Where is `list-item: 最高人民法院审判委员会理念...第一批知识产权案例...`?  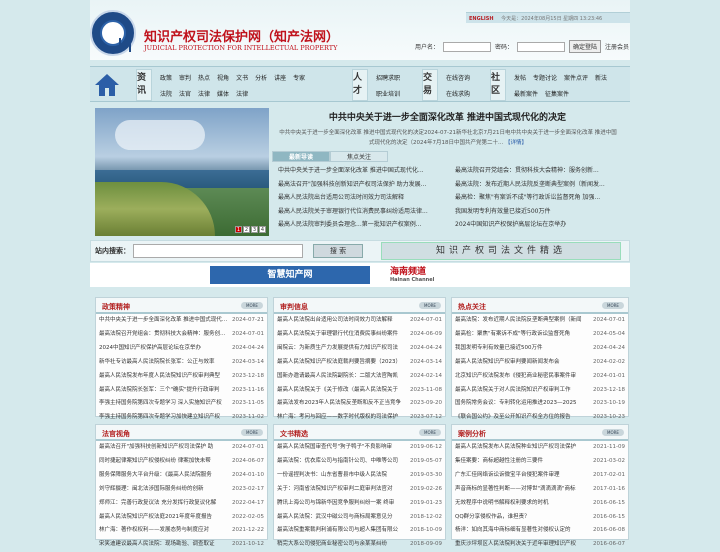 list-item: 最高人民法院审判委员会理念...第一批知识产权案例... is located at coordinates (364, 225).